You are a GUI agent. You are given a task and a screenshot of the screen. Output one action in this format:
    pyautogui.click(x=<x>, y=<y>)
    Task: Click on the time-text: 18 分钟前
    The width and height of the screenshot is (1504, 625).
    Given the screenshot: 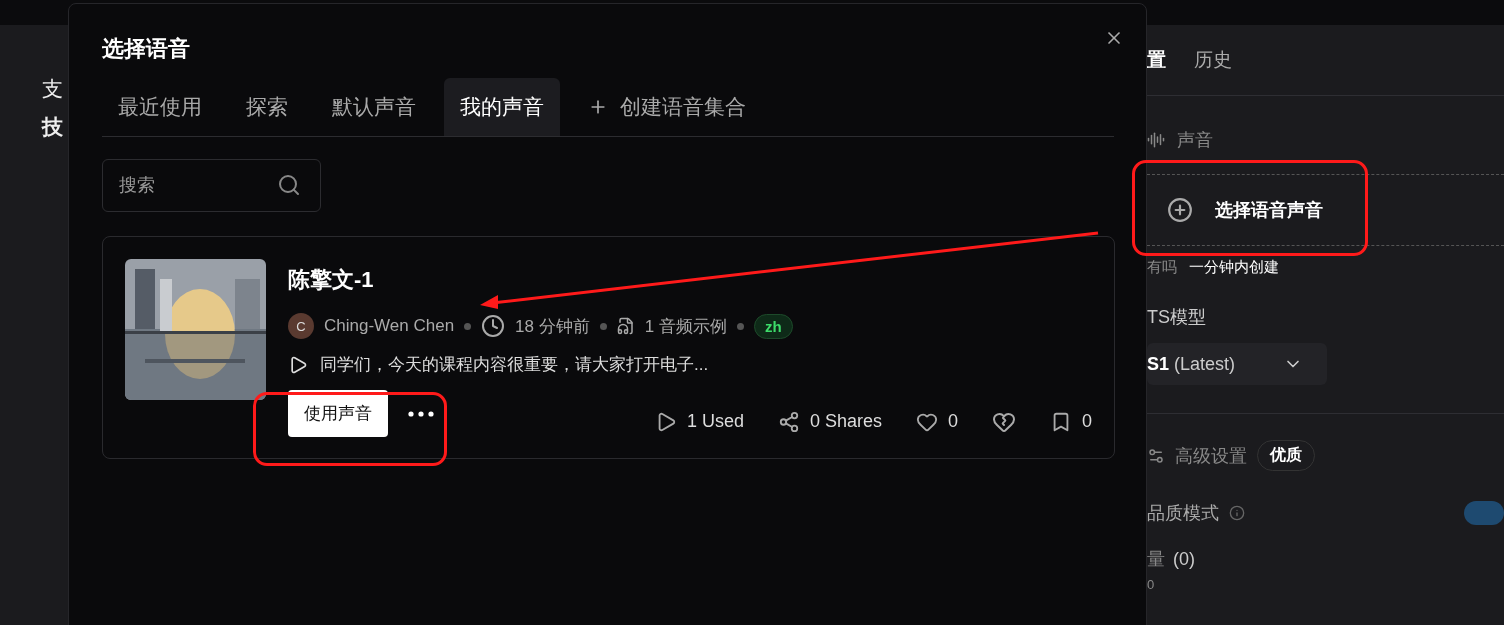 What is the action you would take?
    pyautogui.click(x=552, y=326)
    